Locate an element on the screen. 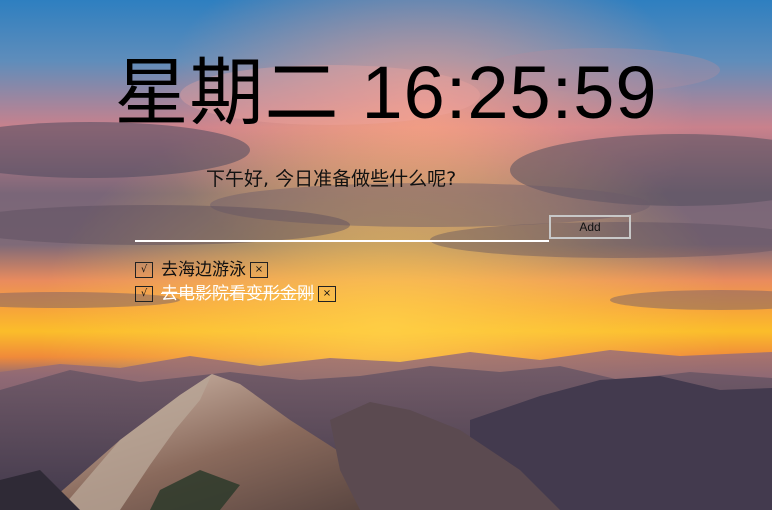  weekday-label: 星期二 is located at coordinates (227, 93).